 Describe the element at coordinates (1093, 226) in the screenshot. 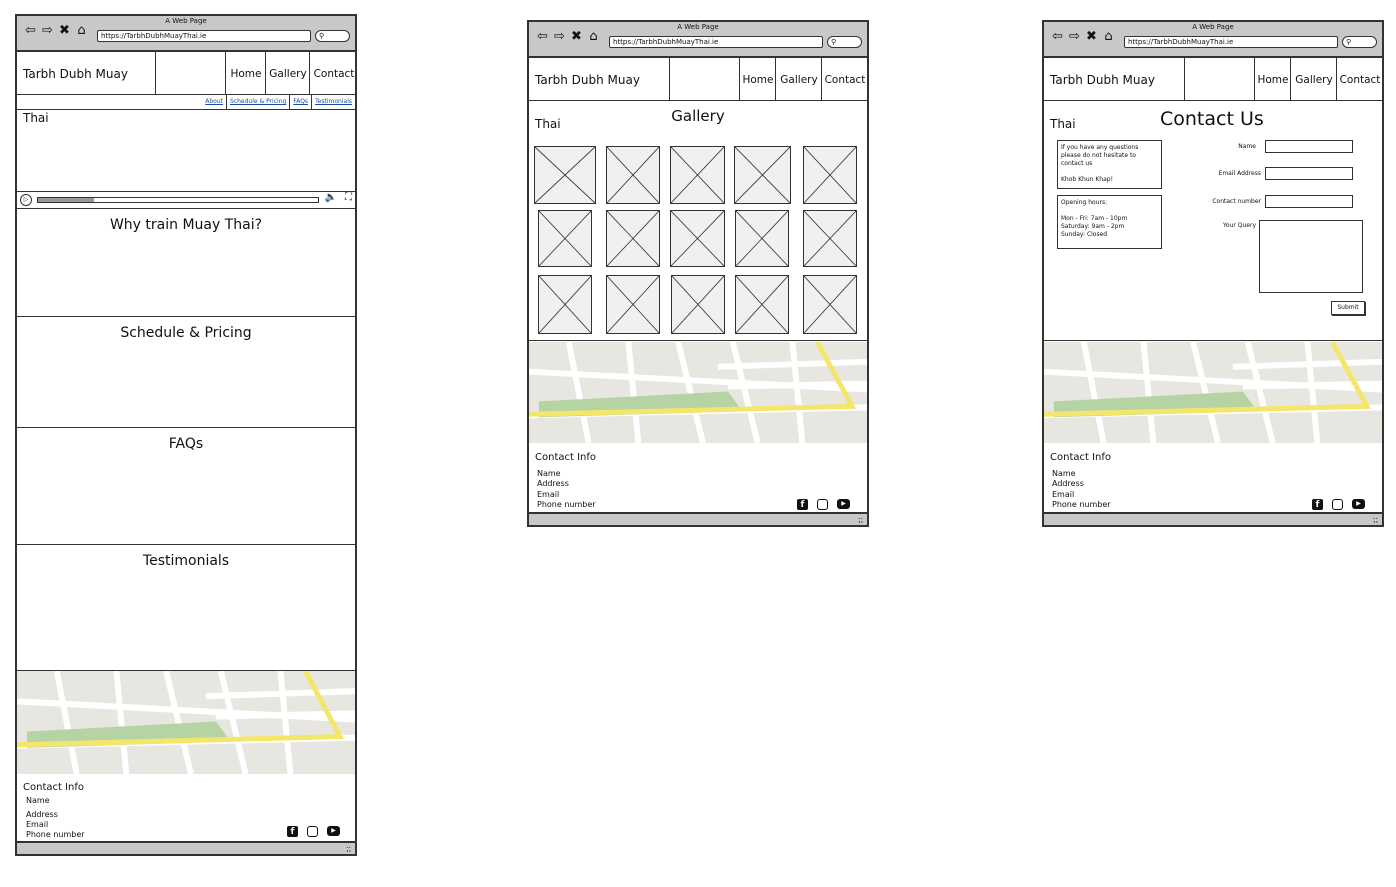

I see `hours-line: Saturday: 9am - 2pm` at that location.